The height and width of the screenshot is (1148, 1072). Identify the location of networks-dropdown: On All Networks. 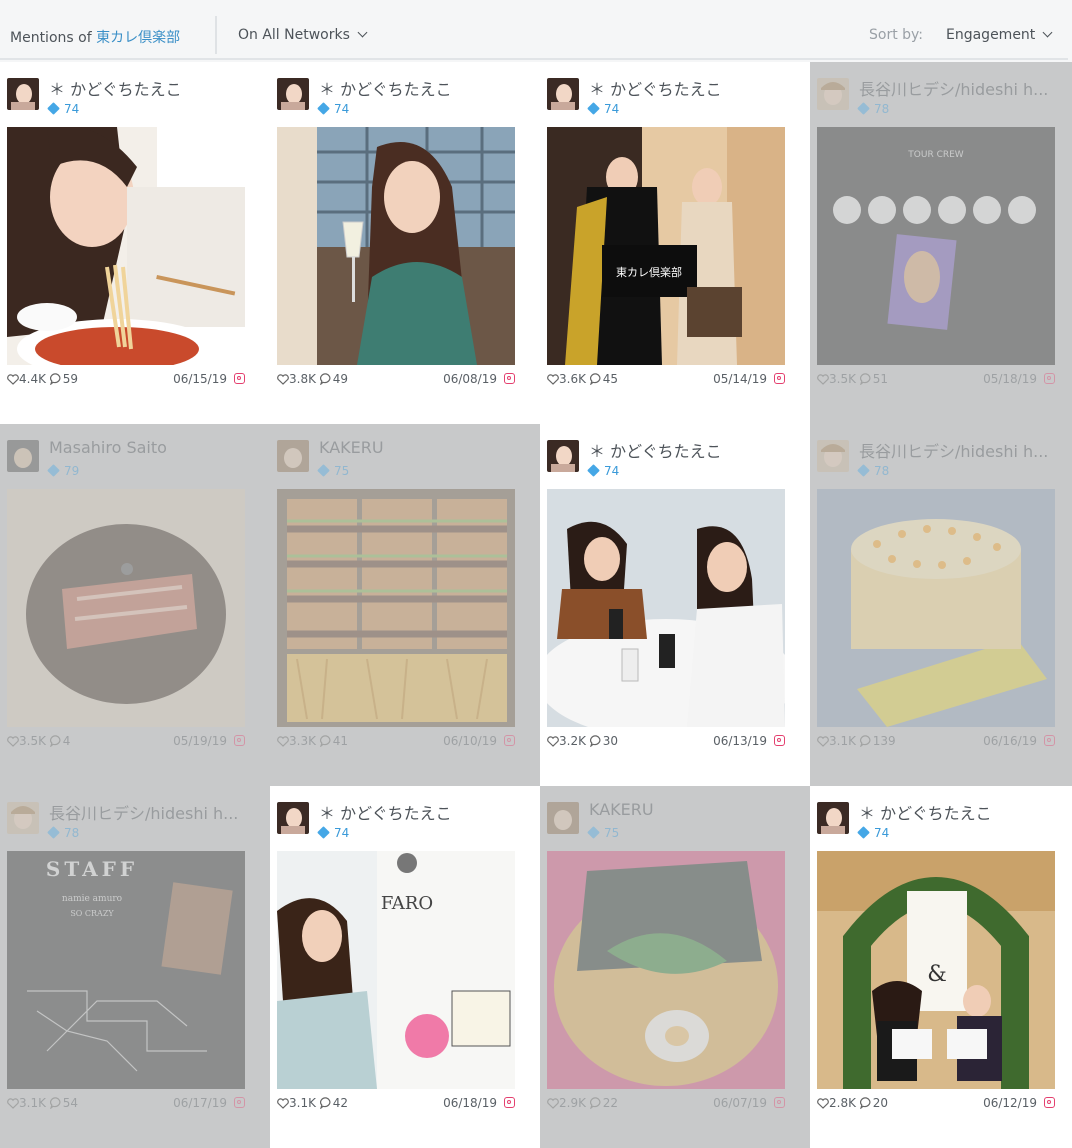
(303, 35).